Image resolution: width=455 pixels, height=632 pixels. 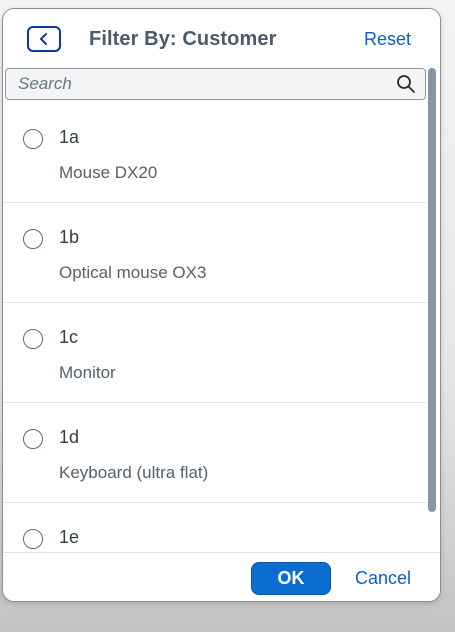 I want to click on item-description: Optical mouse OX3, so click(x=133, y=272).